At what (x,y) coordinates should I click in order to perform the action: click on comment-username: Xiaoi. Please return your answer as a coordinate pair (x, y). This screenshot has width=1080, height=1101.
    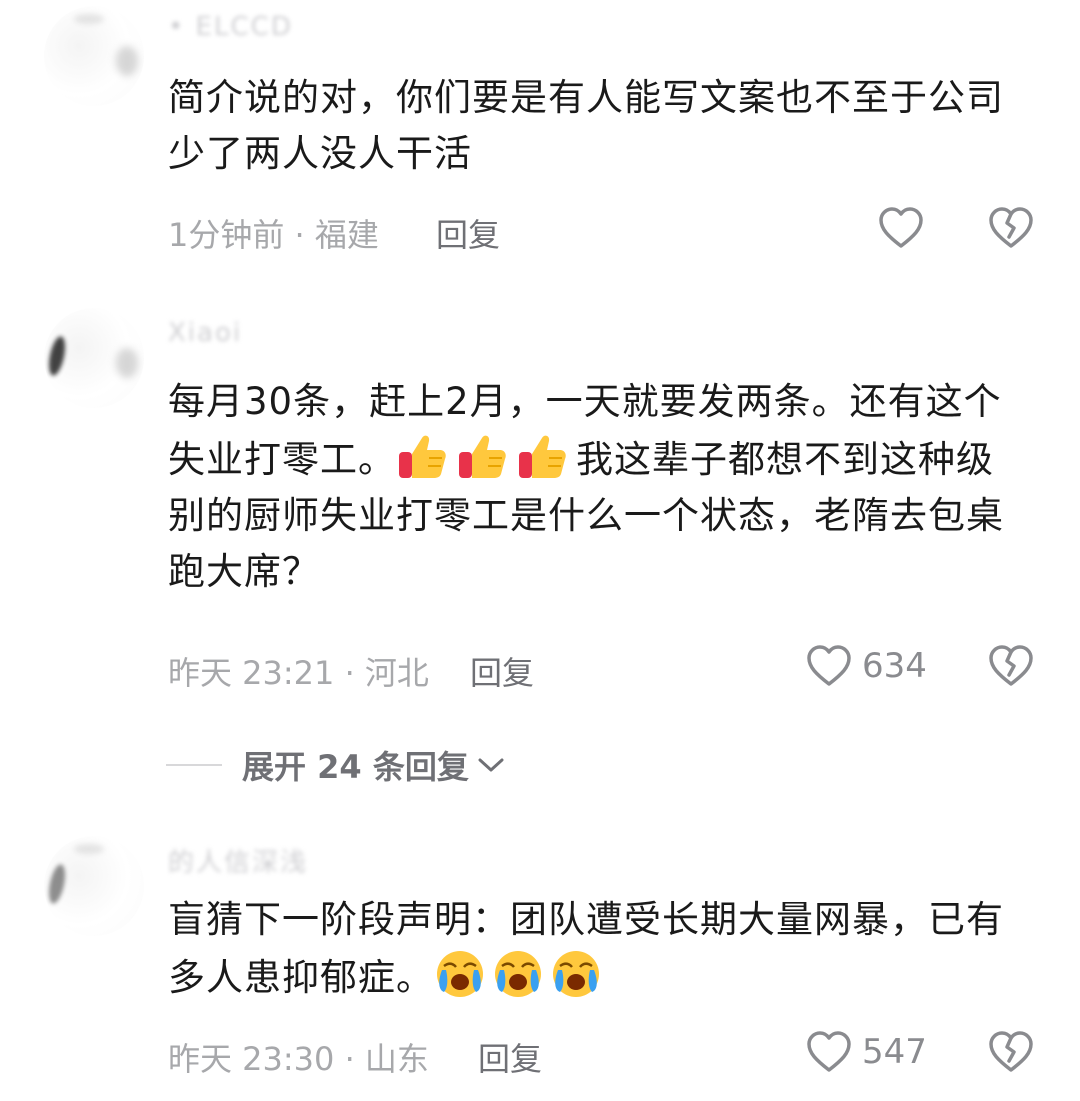
    Looking at the image, I should click on (205, 333).